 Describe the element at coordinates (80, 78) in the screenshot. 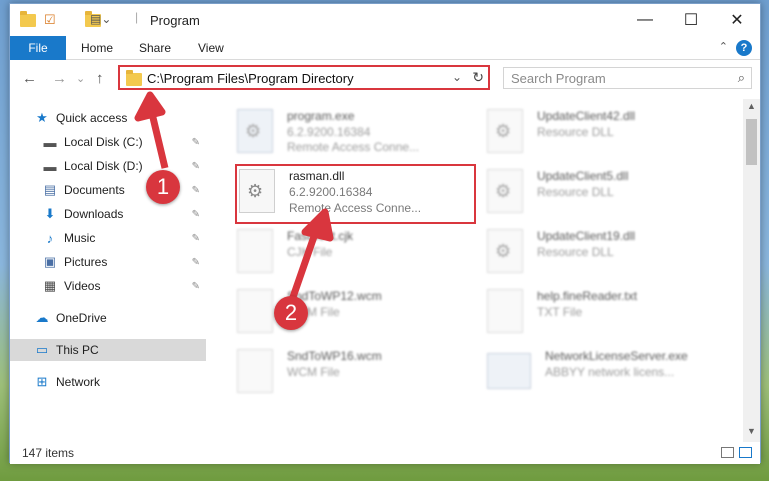

I see `recent-locations-button: ⌄` at that location.